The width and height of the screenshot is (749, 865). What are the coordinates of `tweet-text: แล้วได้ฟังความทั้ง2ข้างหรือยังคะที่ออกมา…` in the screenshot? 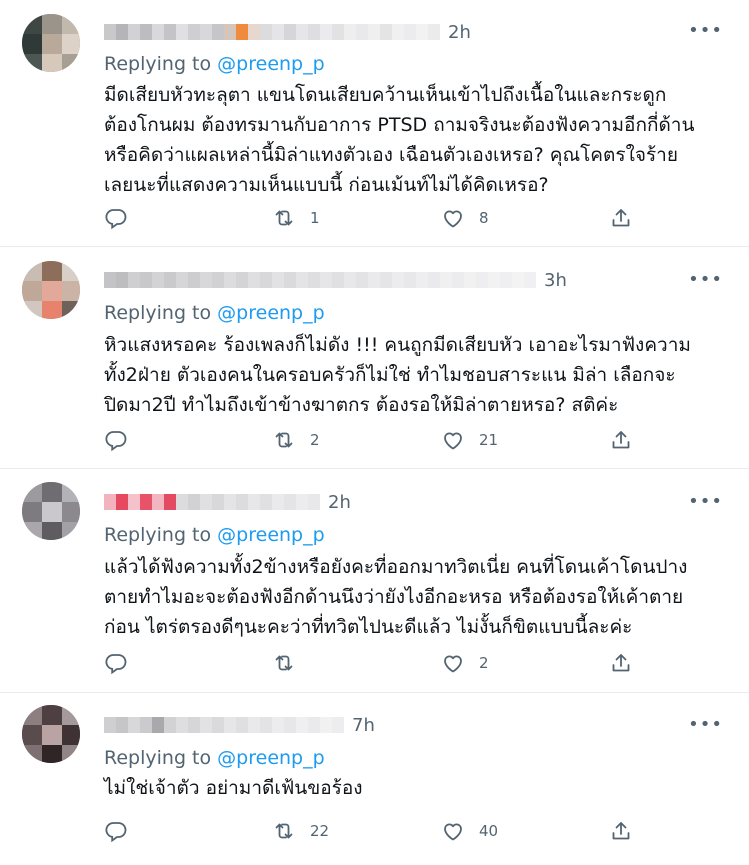 It's located at (419, 597).